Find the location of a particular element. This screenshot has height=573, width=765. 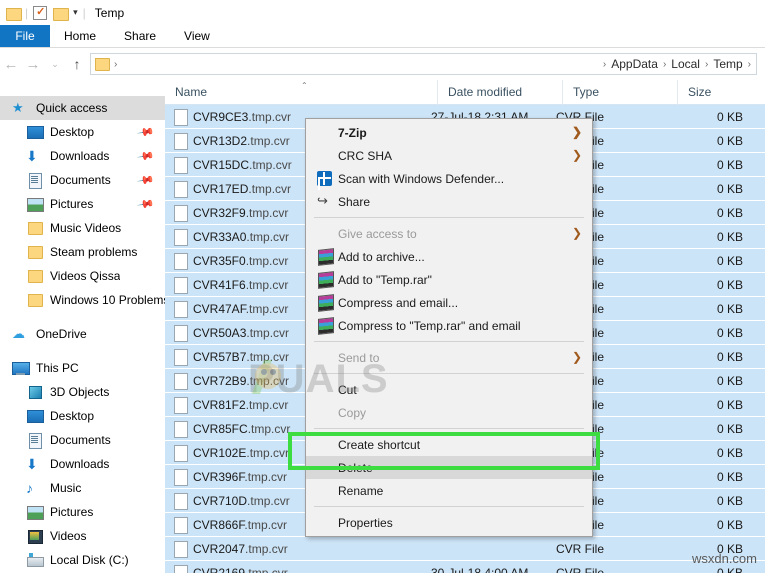

sidebar-item-pictures: Pictures is located at coordinates (82, 512).